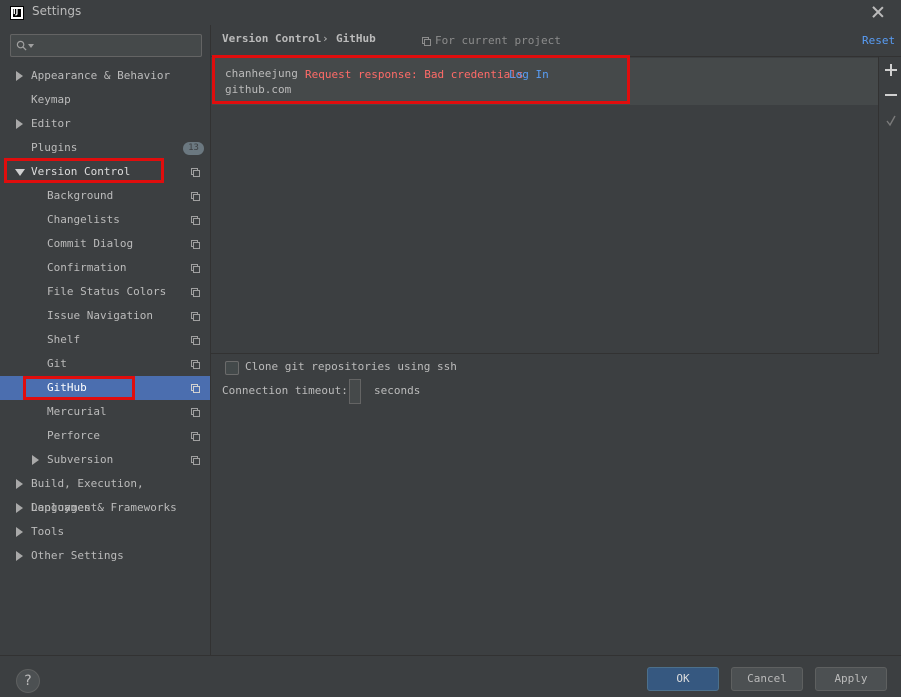 The height and width of the screenshot is (697, 901). What do you see at coordinates (105, 100) in the screenshot?
I see `sidebar-item-keymap: Keymap` at bounding box center [105, 100].